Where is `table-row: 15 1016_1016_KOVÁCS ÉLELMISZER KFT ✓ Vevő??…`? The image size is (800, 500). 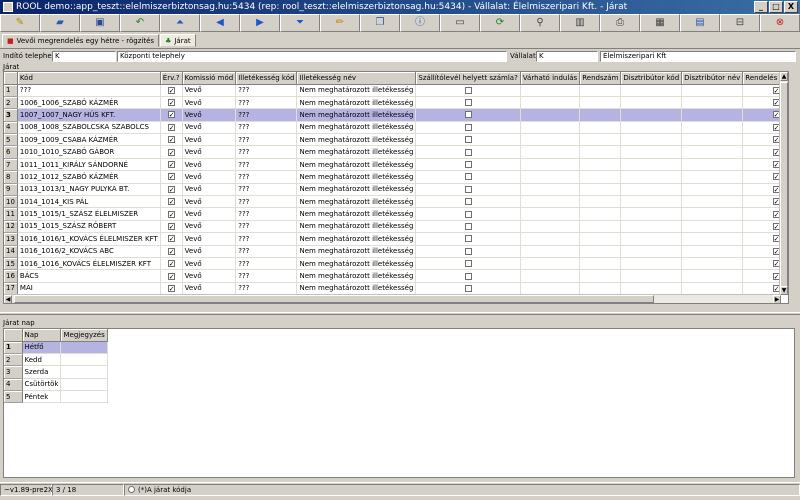 table-row: 15 1016_1016_KOVÁCS ÉLELMISZER KFT ✓ Vevő??… is located at coordinates (396, 264).